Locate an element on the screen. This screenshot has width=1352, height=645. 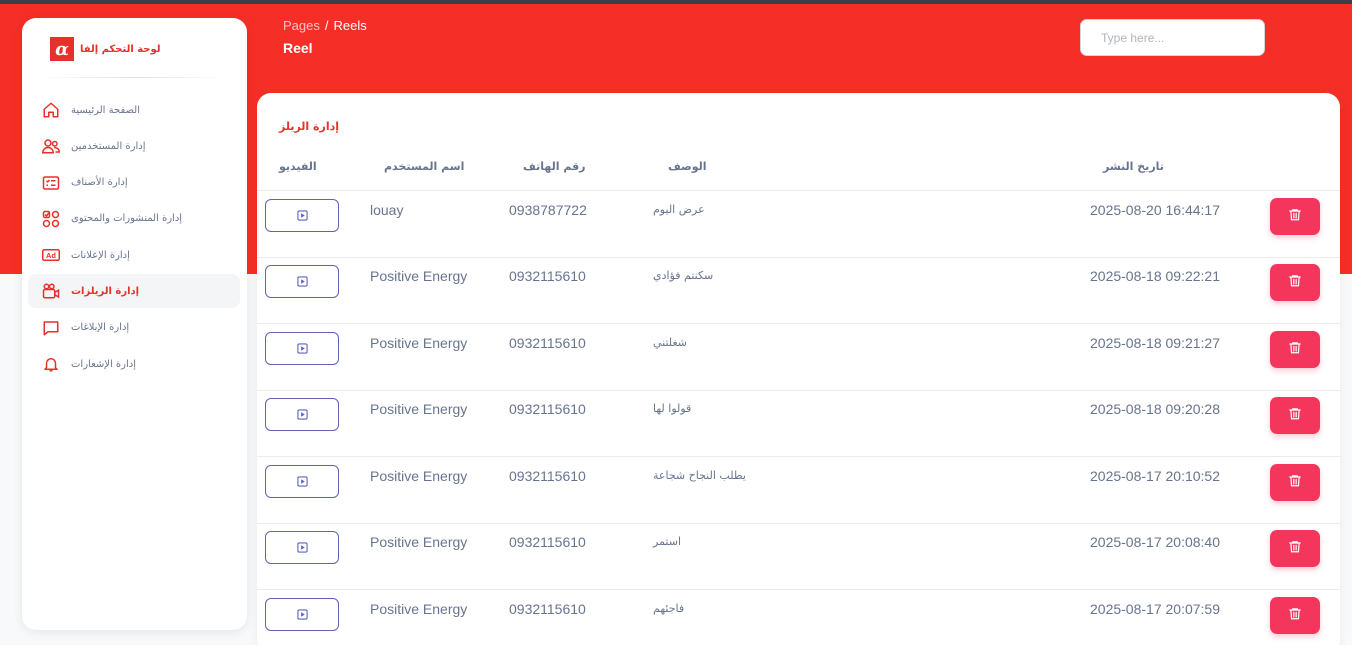
date-cell: 2025-08-18 09:20:28 is located at coordinates (1155, 409).